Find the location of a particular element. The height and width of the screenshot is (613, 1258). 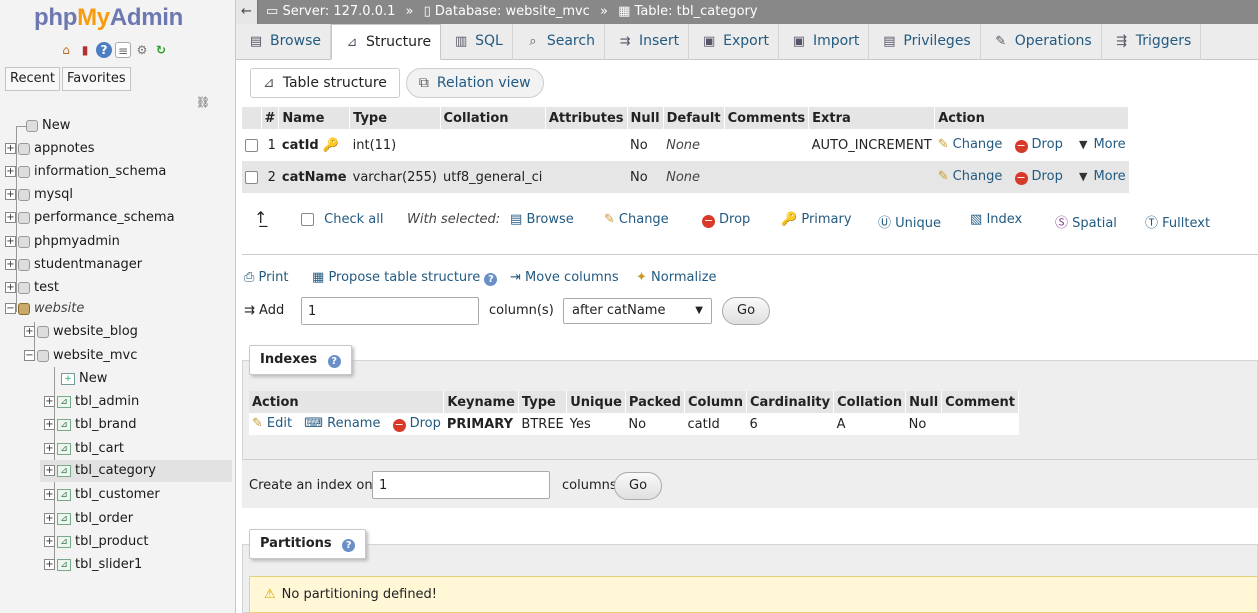

tree-item-website-mvc: − website_mvc is located at coordinates (80, 356).